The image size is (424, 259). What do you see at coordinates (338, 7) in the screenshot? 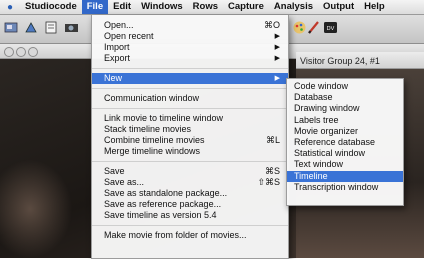
I see `menu-output: Output` at bounding box center [338, 7].